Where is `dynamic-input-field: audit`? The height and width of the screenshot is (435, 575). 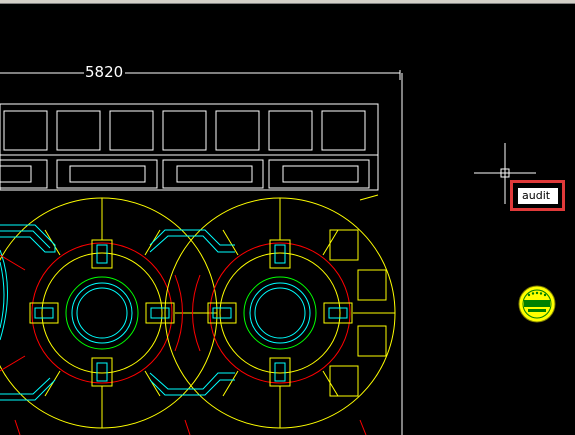 dynamic-input-field: audit is located at coordinates (538, 196).